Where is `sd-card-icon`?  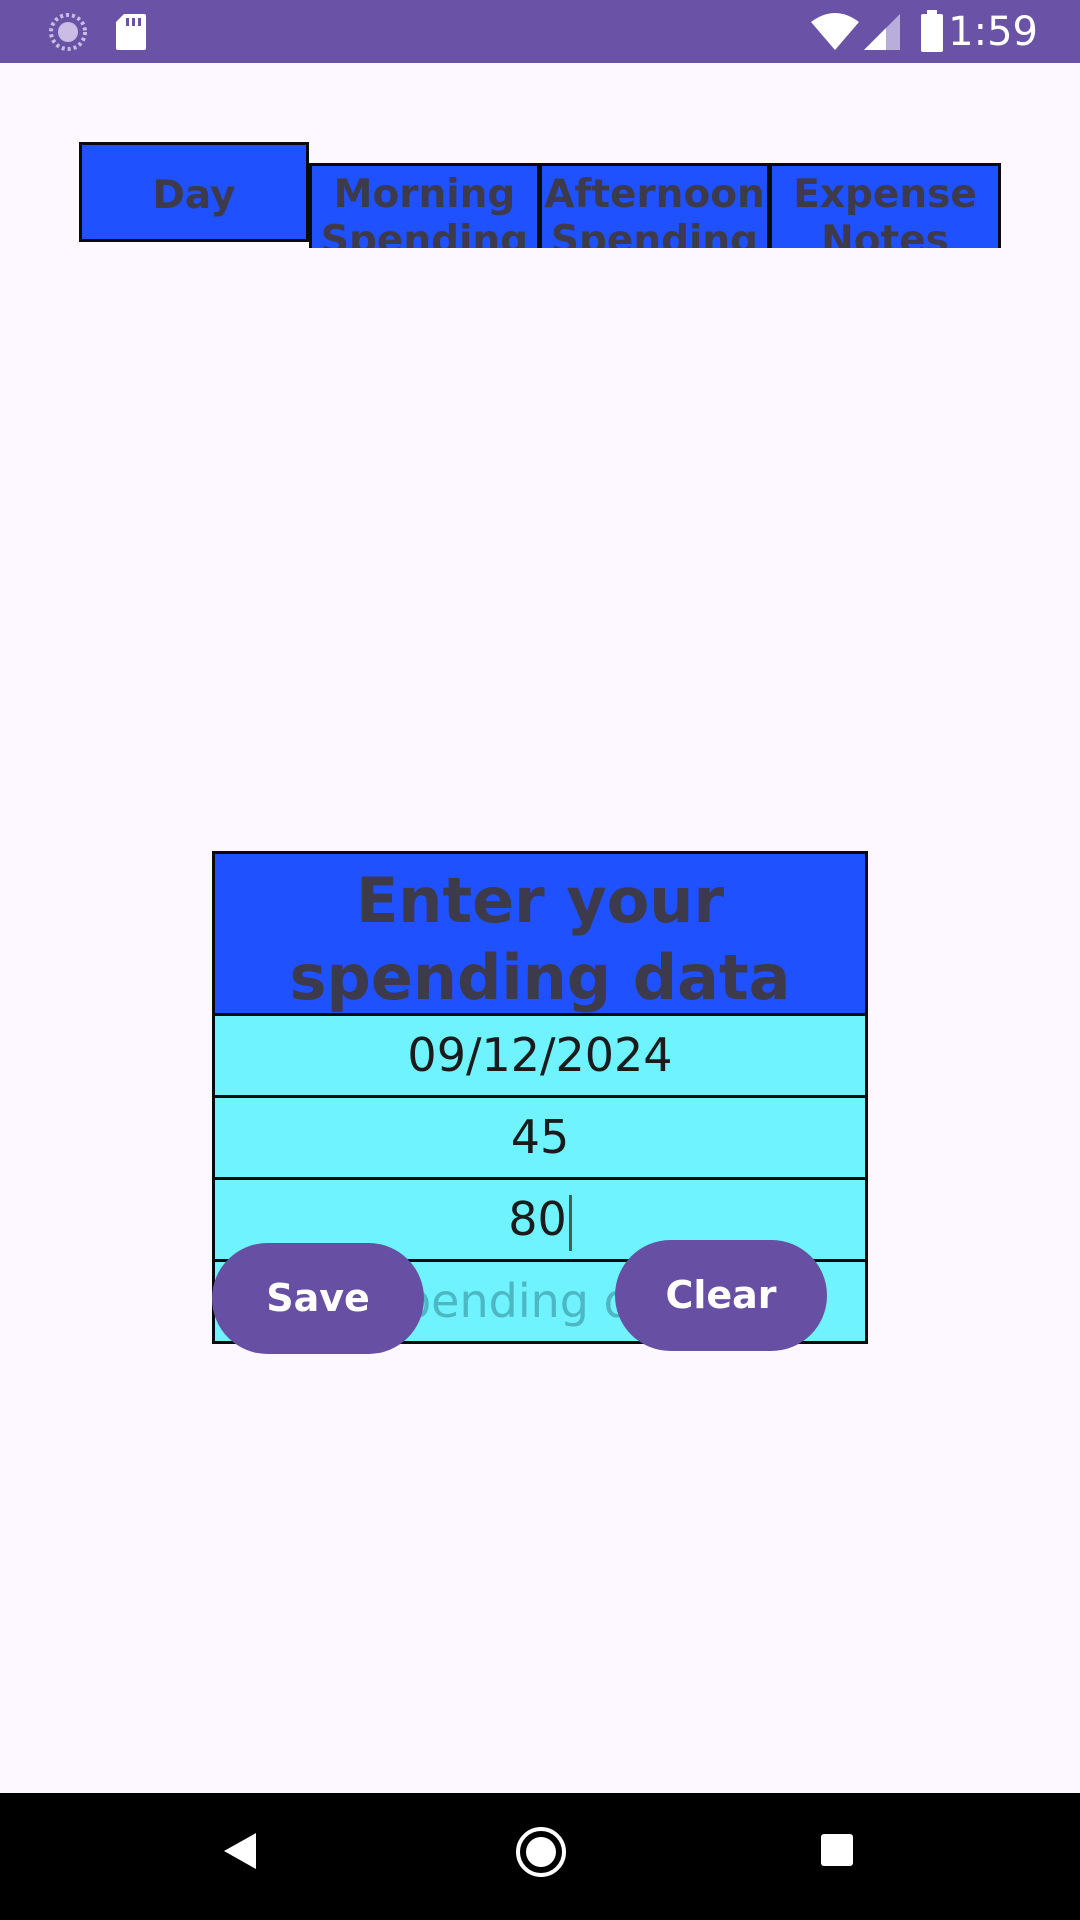
sd-card-icon is located at coordinates (131, 32).